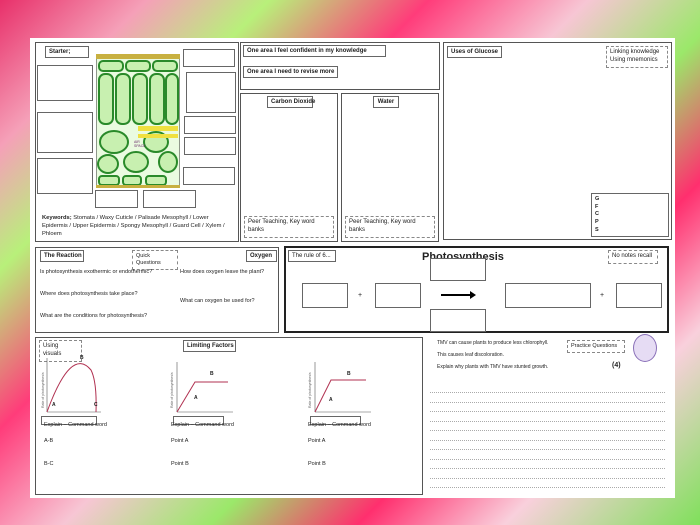 Image resolution: width=700 pixels, height=525 pixels. I want to click on leaf-cross-section-diagram, so click(138, 121).